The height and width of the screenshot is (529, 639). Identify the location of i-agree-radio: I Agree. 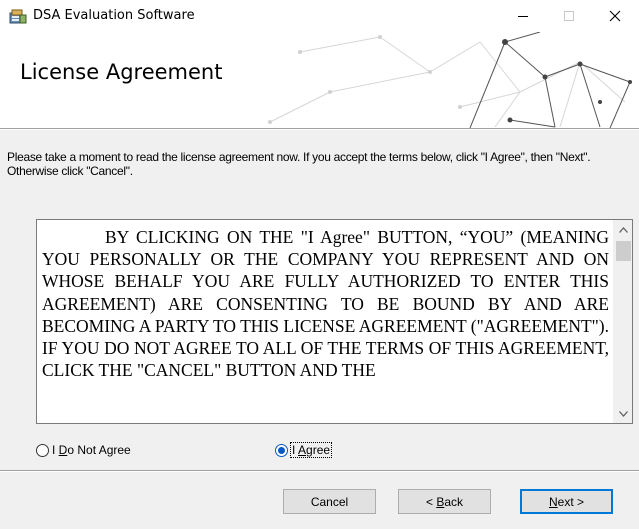
(304, 450).